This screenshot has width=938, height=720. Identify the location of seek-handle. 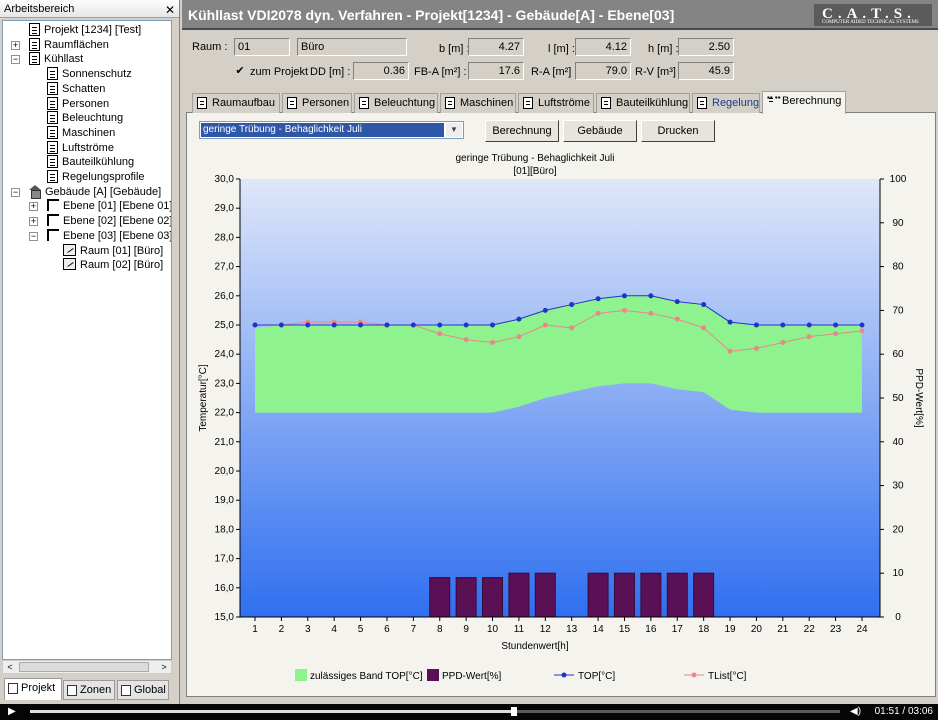
(513, 711).